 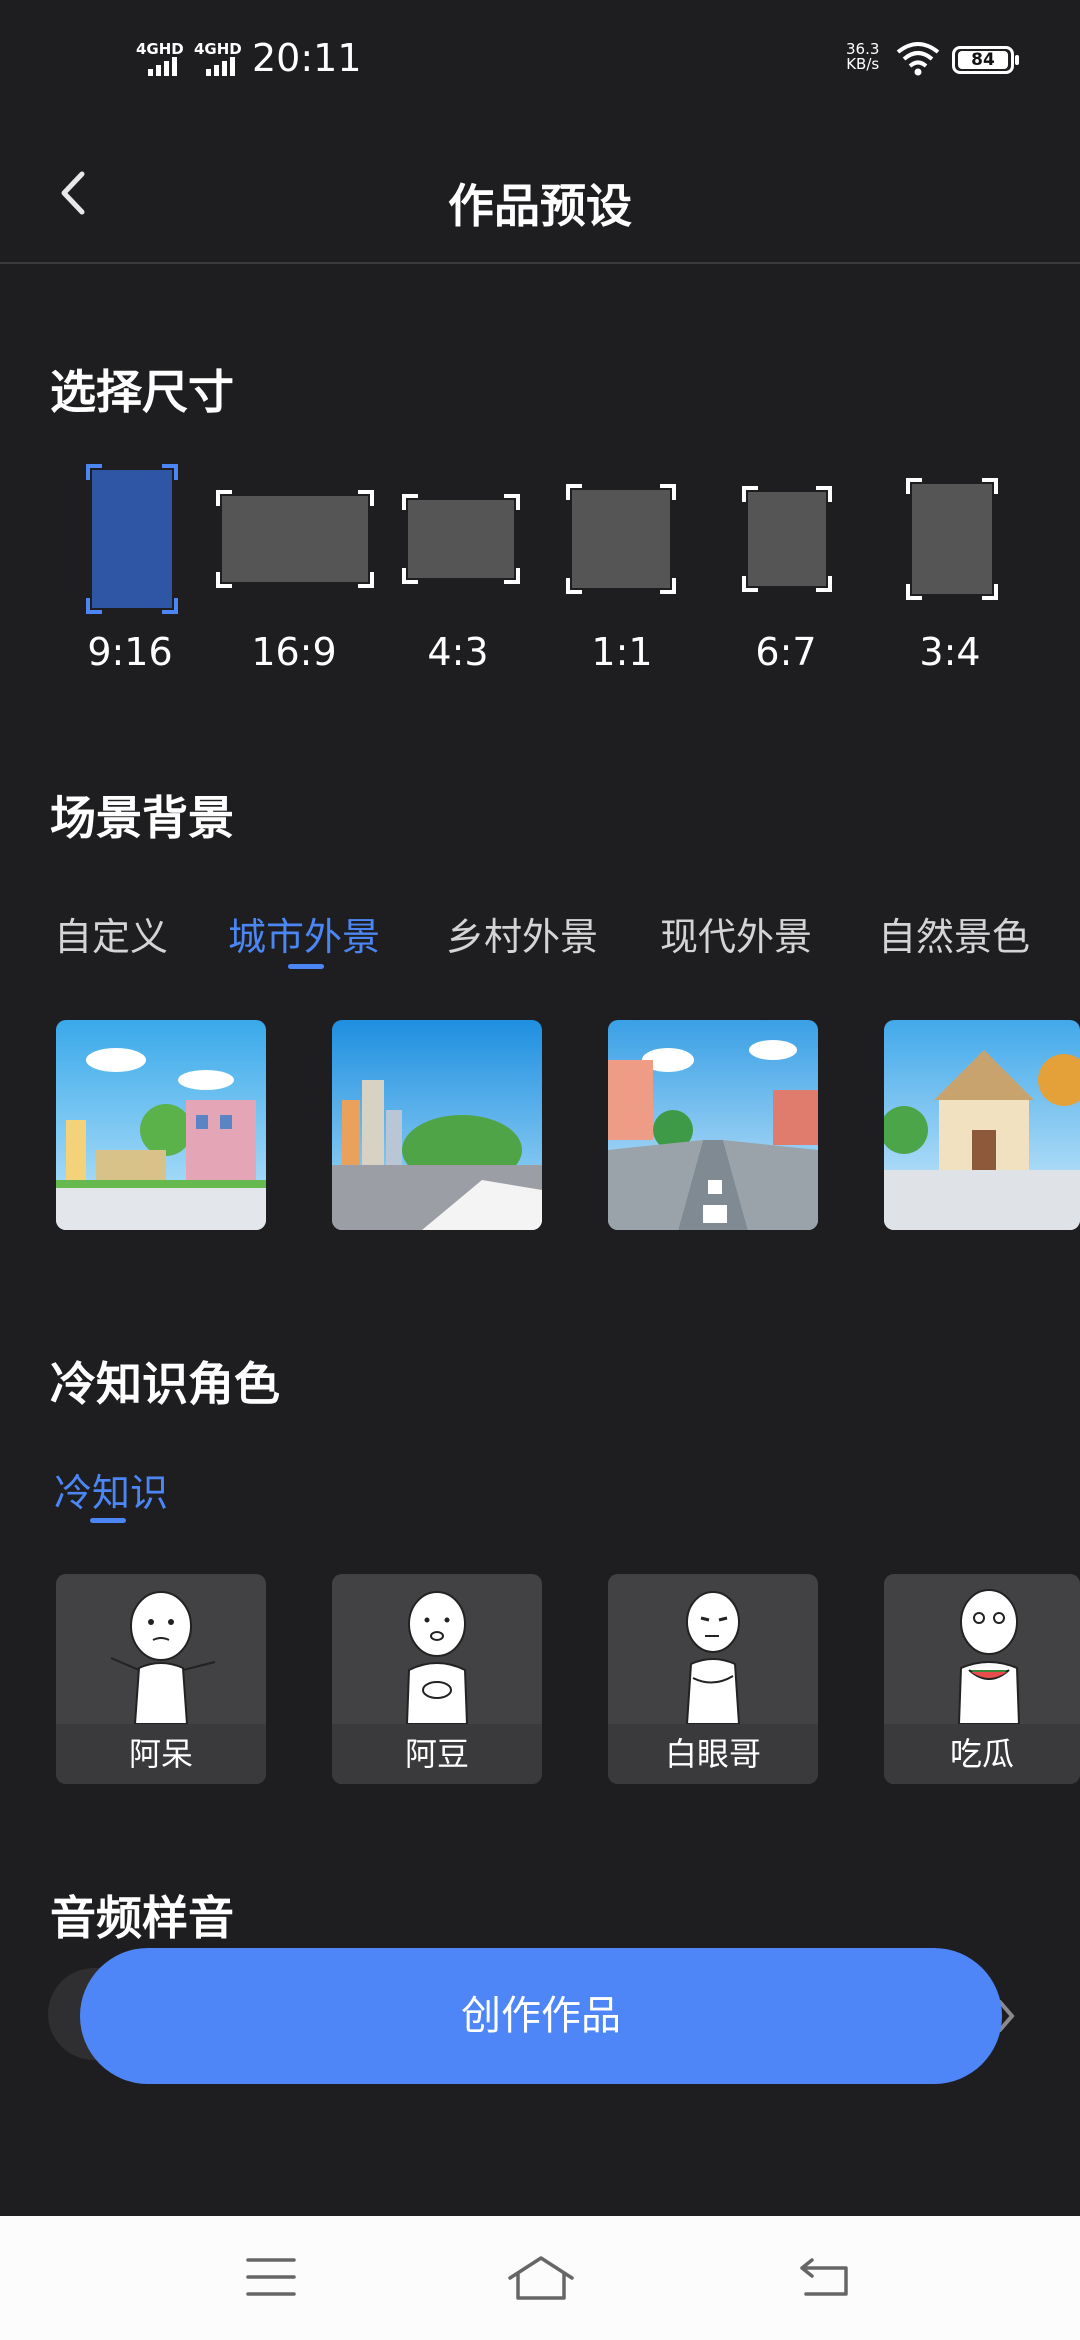 I want to click on battery-icon: 84, so click(x=985, y=60).